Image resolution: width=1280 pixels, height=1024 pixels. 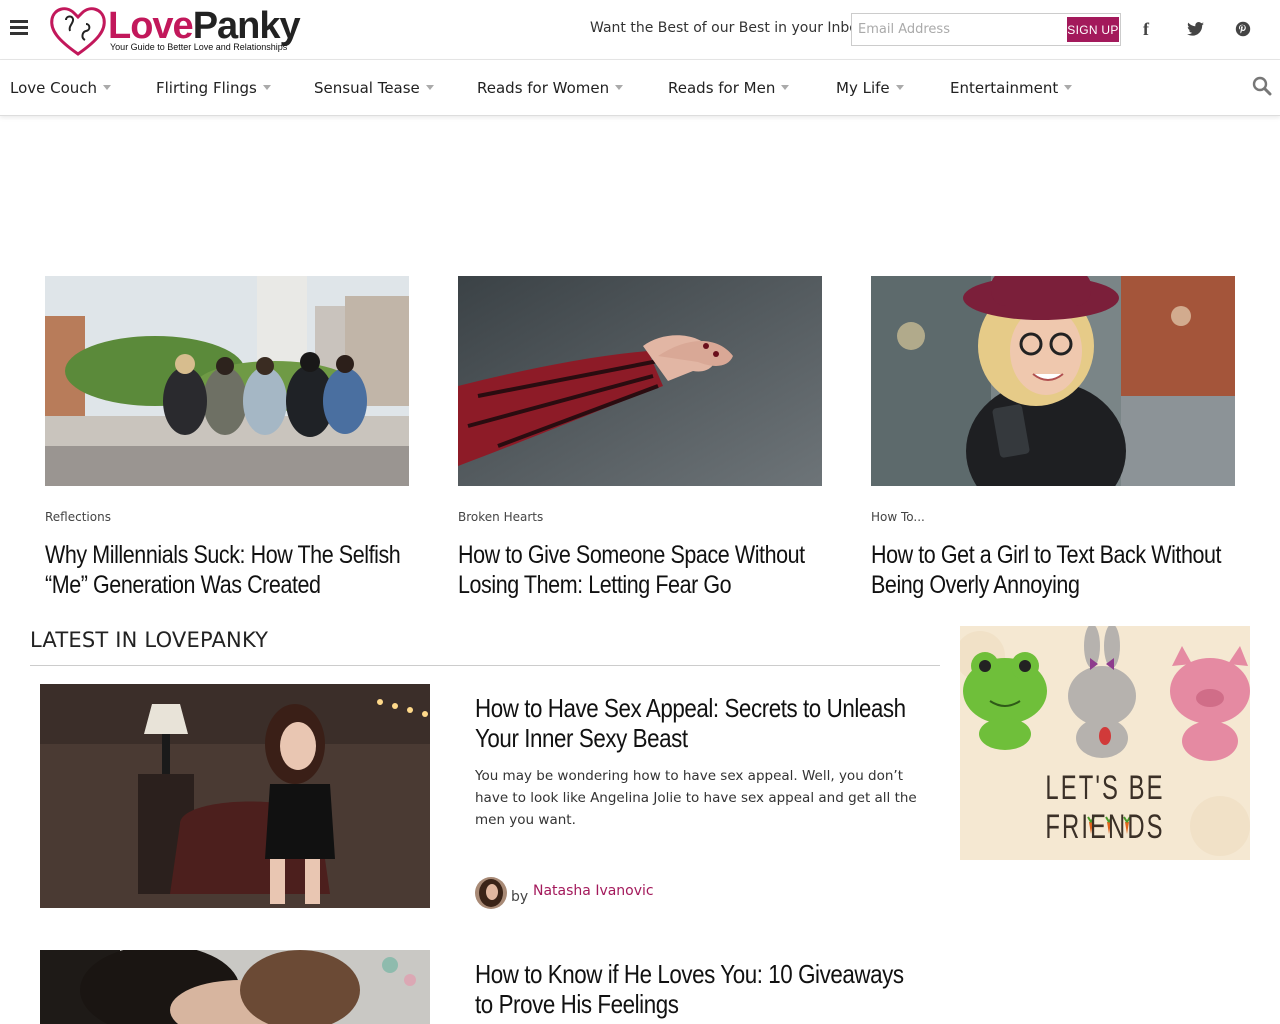 I want to click on featured-image-girl-texting, so click(x=1053, y=381).